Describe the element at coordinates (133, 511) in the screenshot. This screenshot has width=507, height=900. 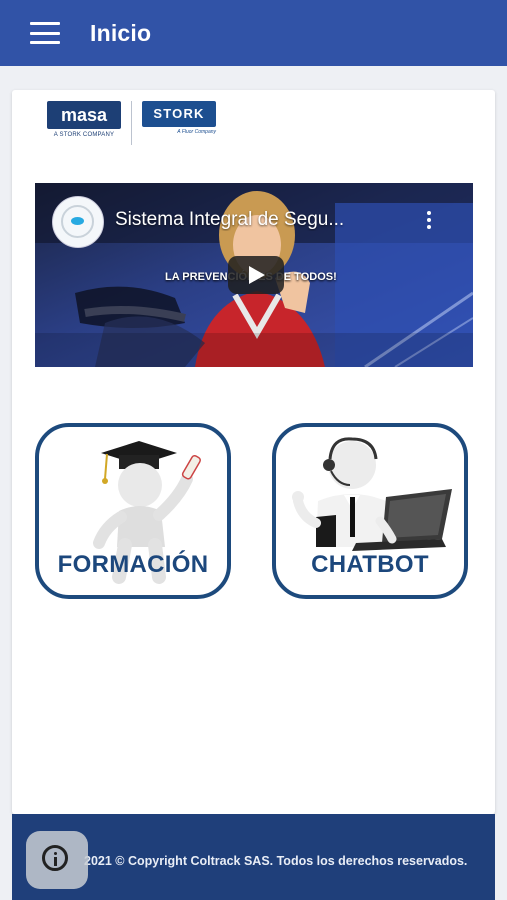
I see `formacion-button: FORMACIÓN` at that location.